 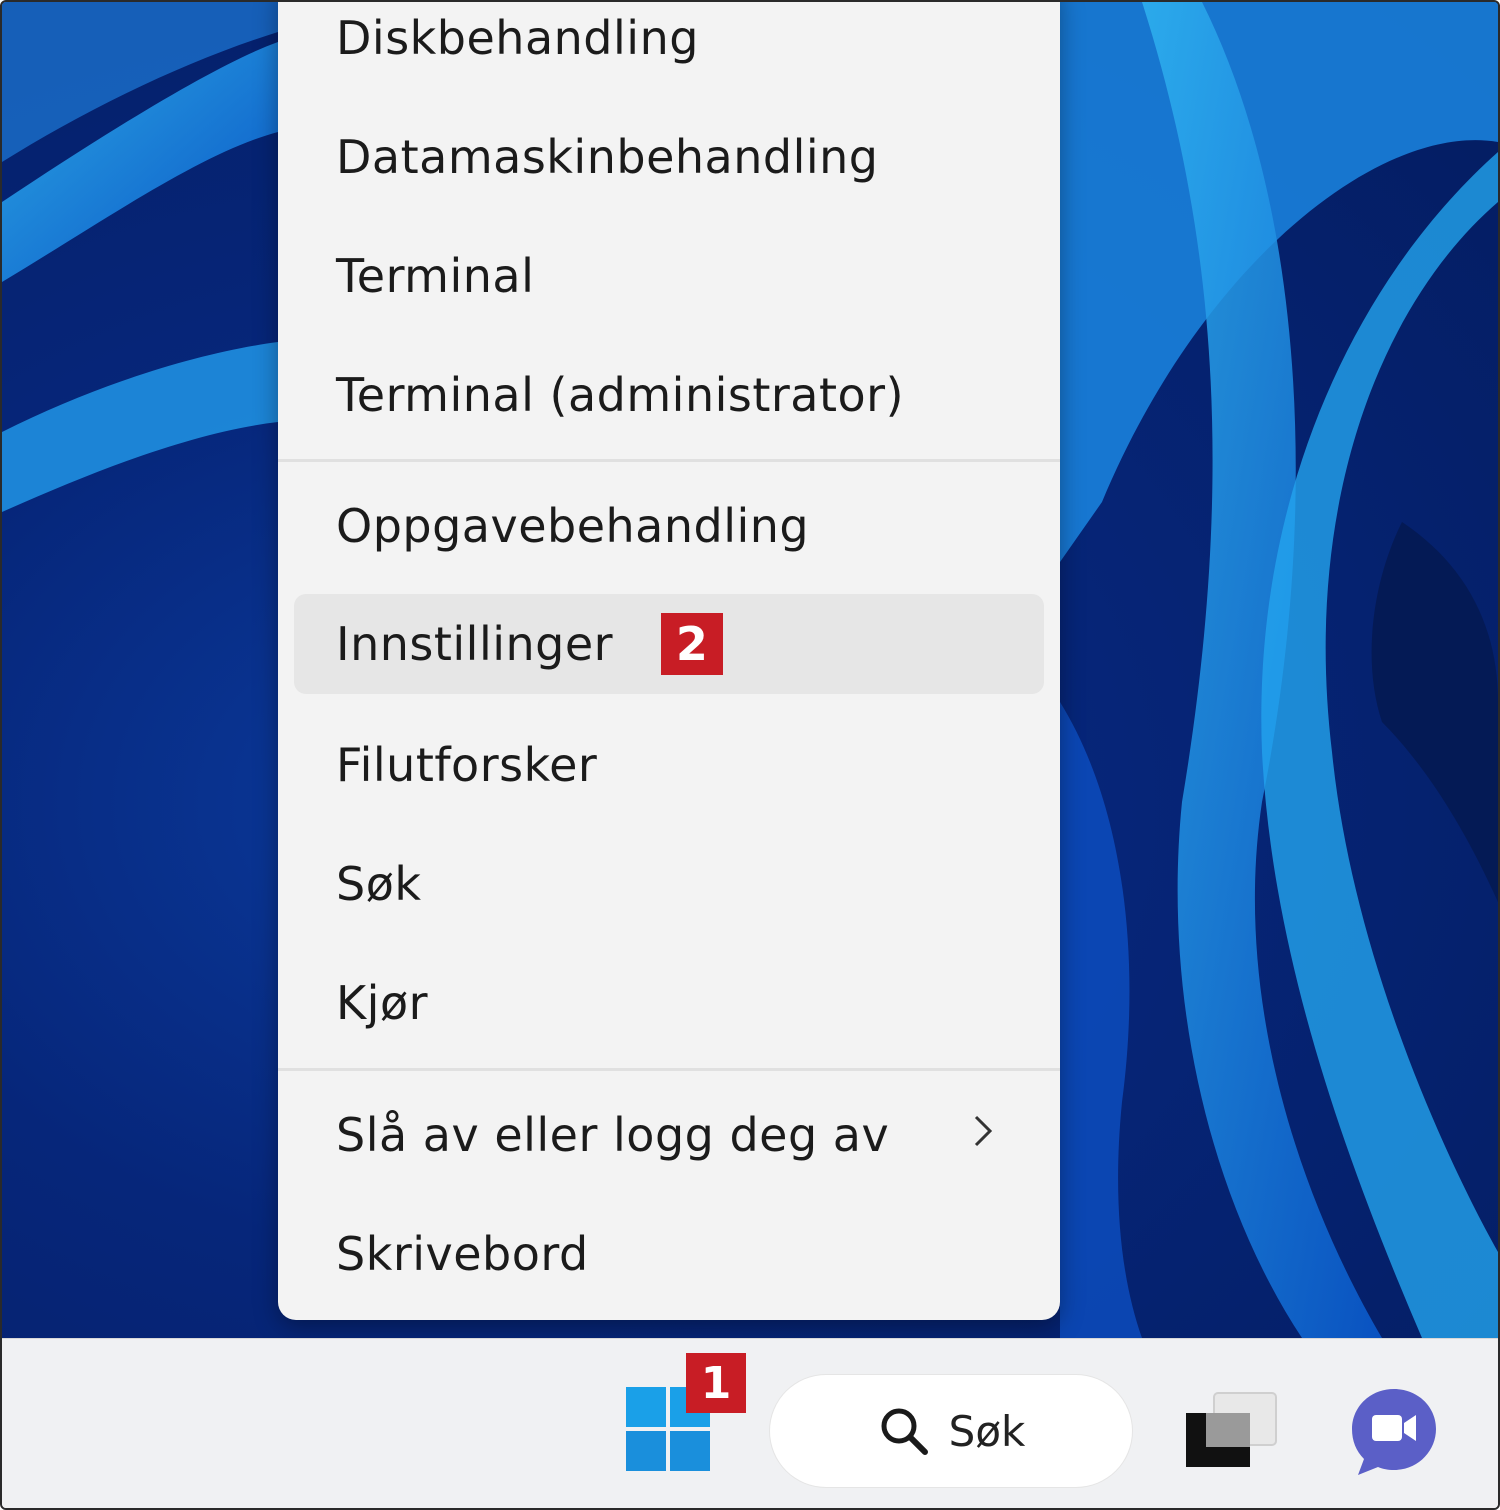 What do you see at coordinates (904, 1431) in the screenshot?
I see `search-icon` at bounding box center [904, 1431].